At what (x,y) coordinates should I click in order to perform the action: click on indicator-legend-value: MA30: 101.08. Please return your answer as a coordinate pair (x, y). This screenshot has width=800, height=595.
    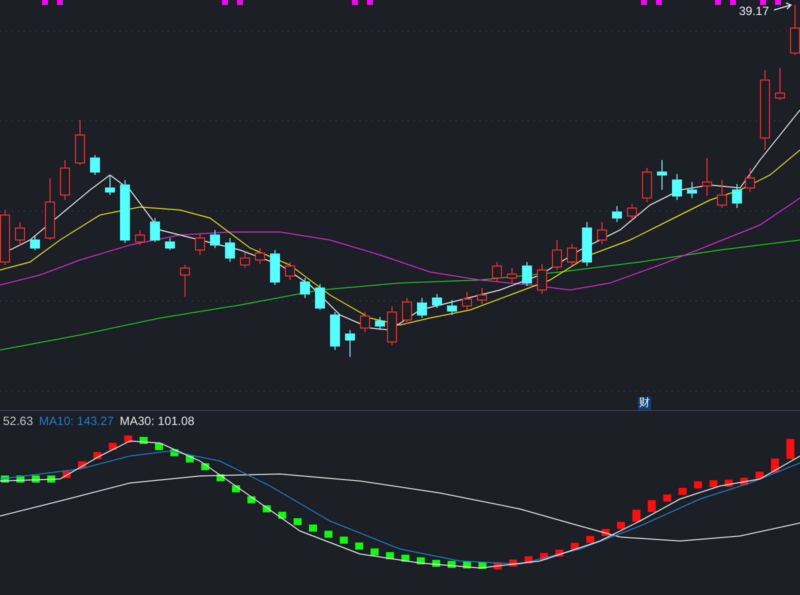
    Looking at the image, I should click on (157, 421).